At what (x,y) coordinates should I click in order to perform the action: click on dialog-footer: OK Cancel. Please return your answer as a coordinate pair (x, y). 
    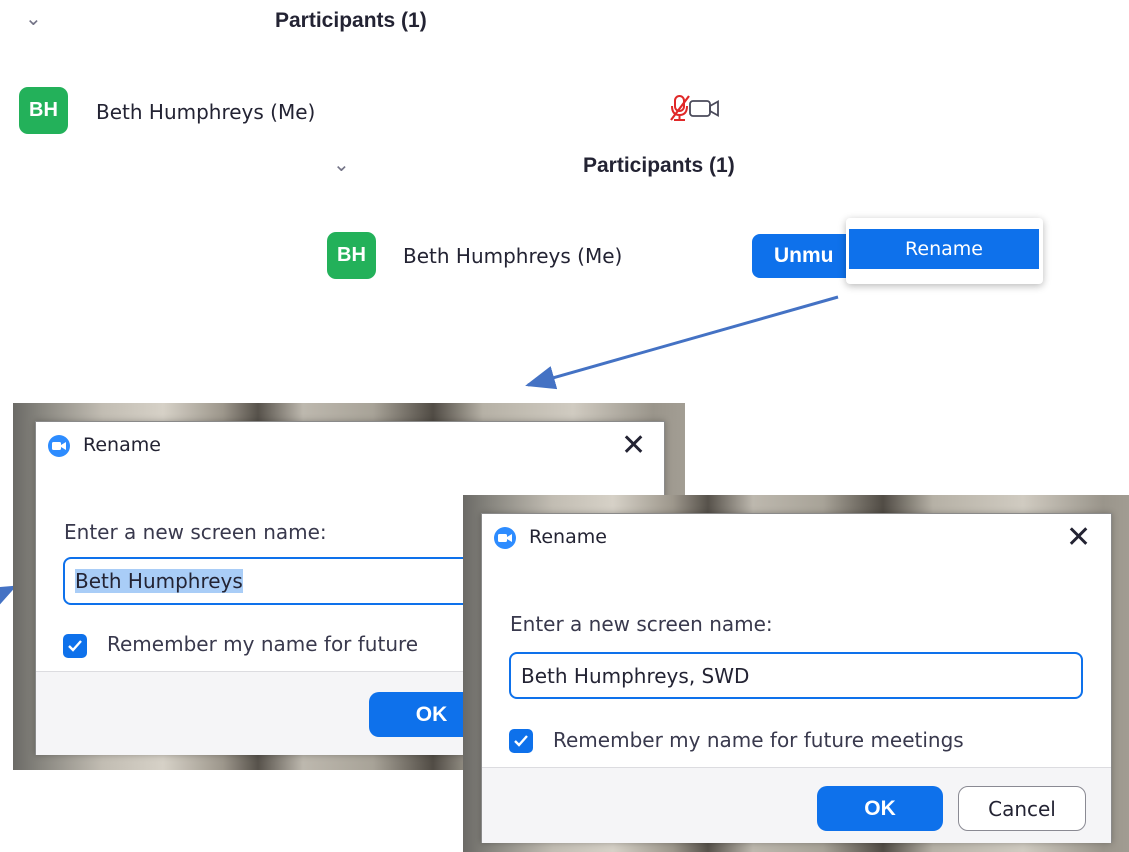
    Looking at the image, I should click on (796, 805).